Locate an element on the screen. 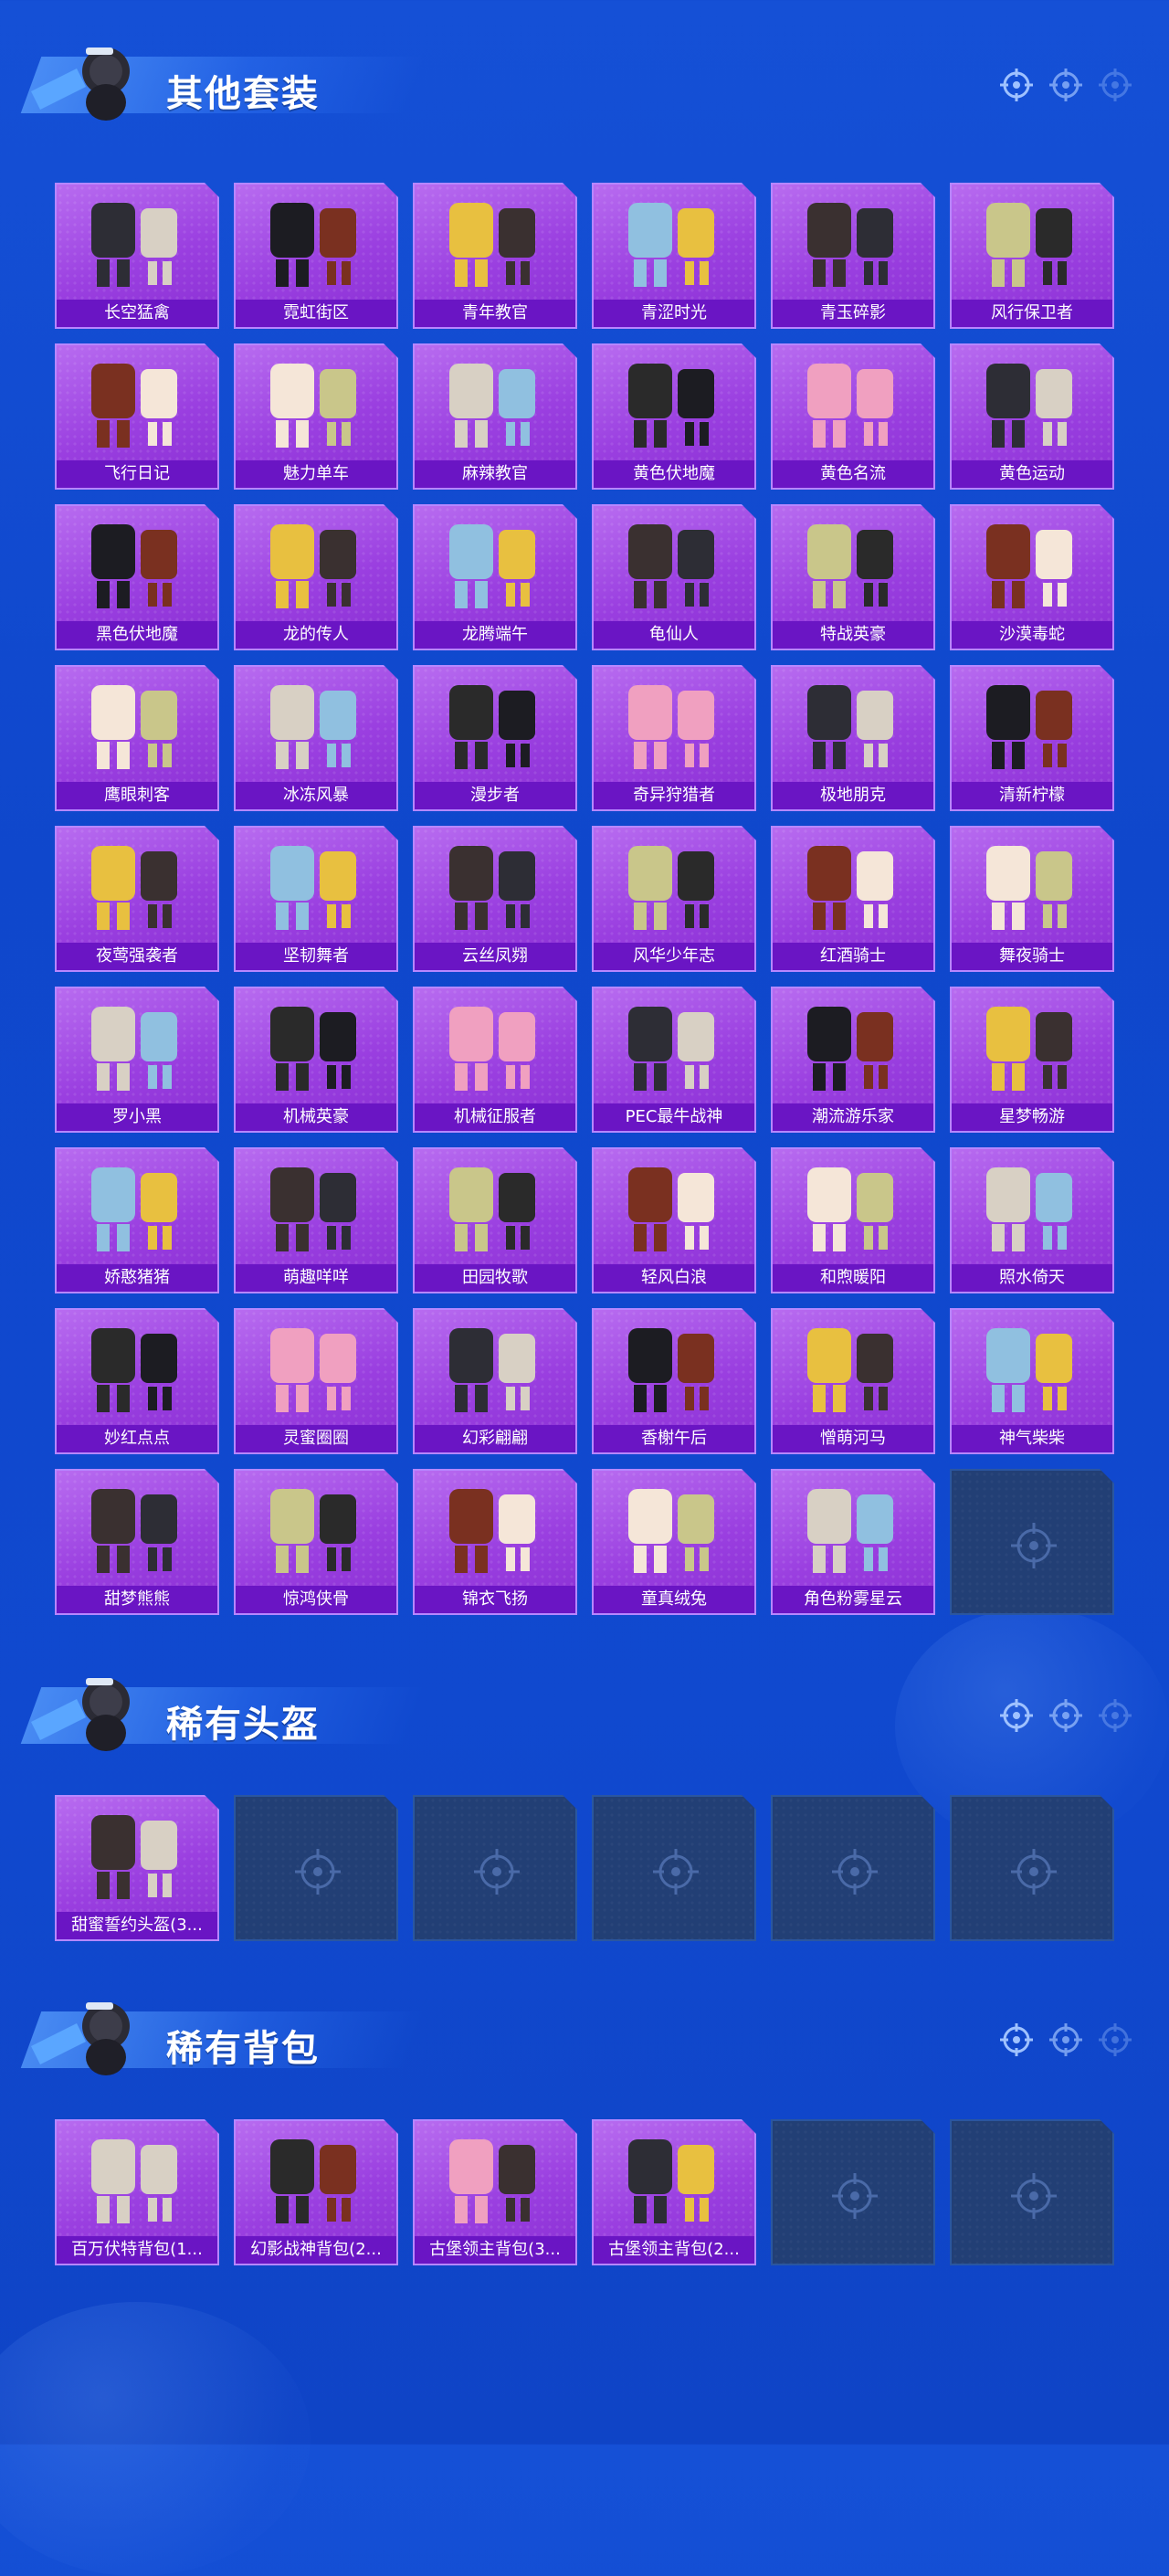  item-card: 灵蜜圈圈 is located at coordinates (316, 1381).